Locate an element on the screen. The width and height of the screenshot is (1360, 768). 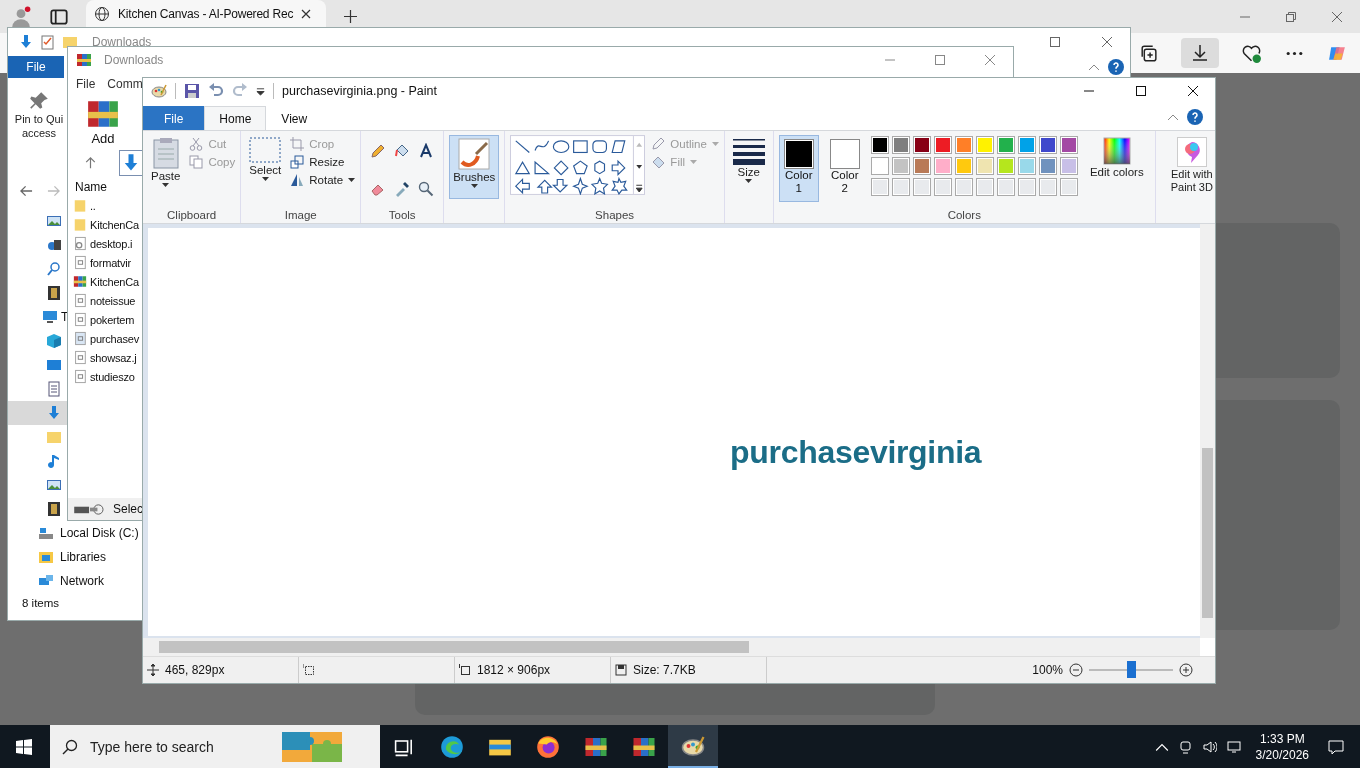
nav-item: Libraries is located at coordinates (75, 557).